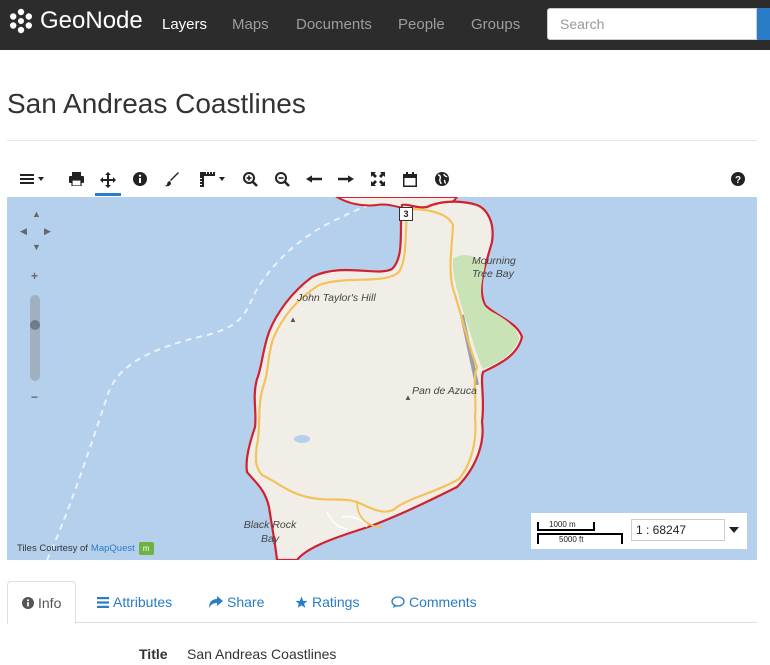 This screenshot has height=665, width=770. What do you see at coordinates (327, 602) in the screenshot?
I see `tab-ratings: Ratings` at bounding box center [327, 602].